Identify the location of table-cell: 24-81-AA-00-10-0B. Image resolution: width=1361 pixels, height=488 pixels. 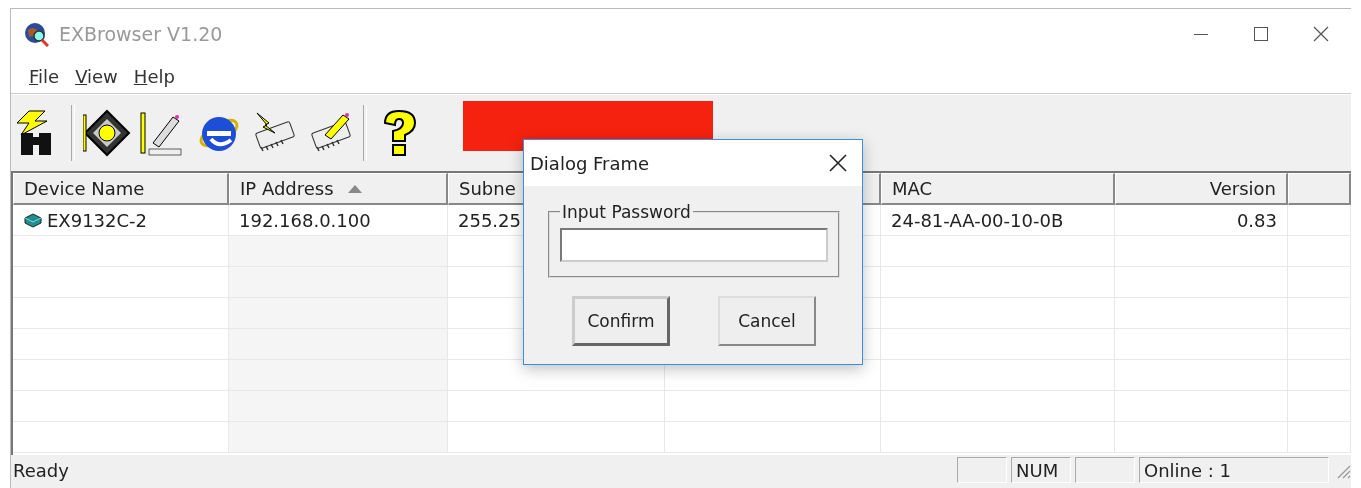
(998, 220).